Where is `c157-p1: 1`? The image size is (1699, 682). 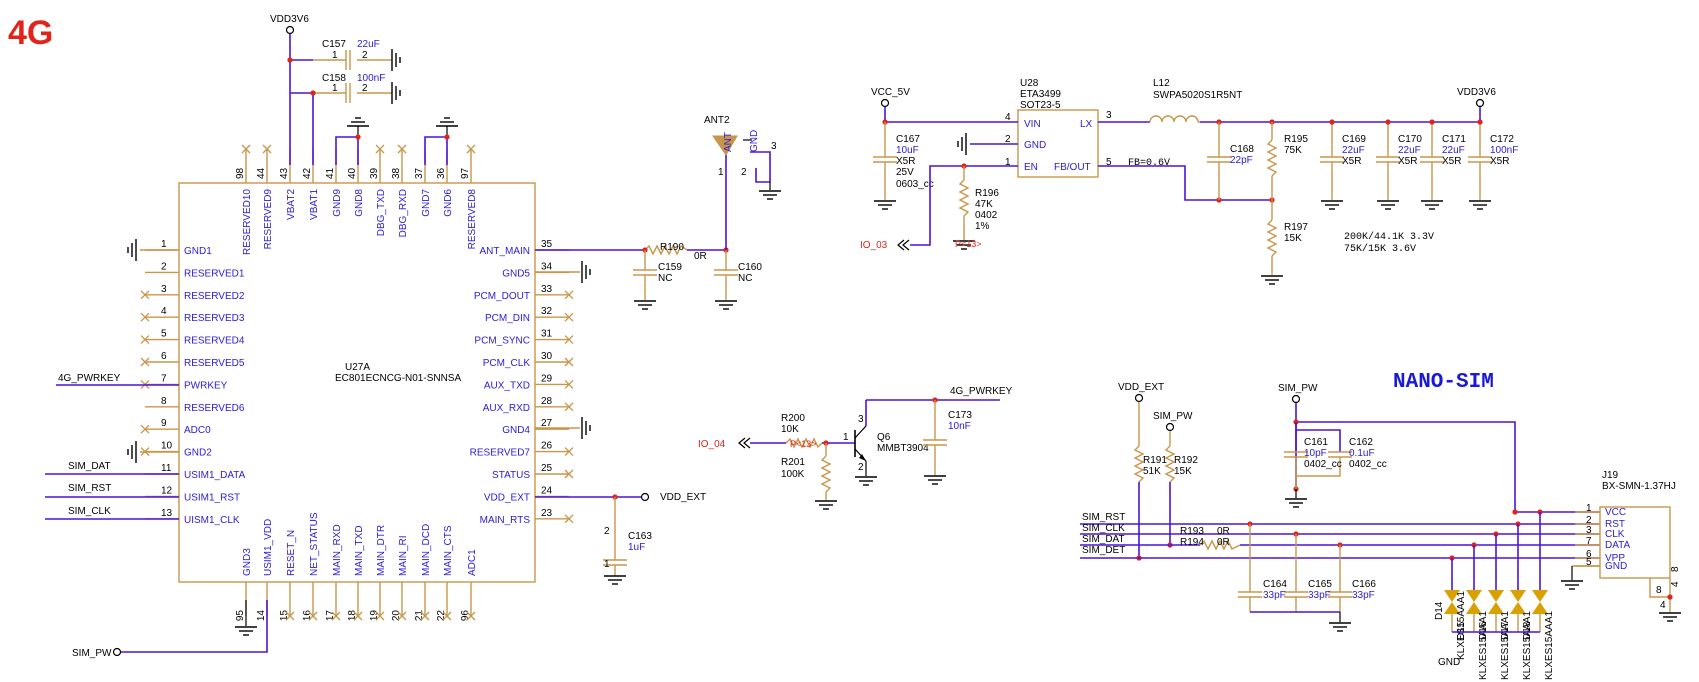 c157-p1: 1 is located at coordinates (335, 55).